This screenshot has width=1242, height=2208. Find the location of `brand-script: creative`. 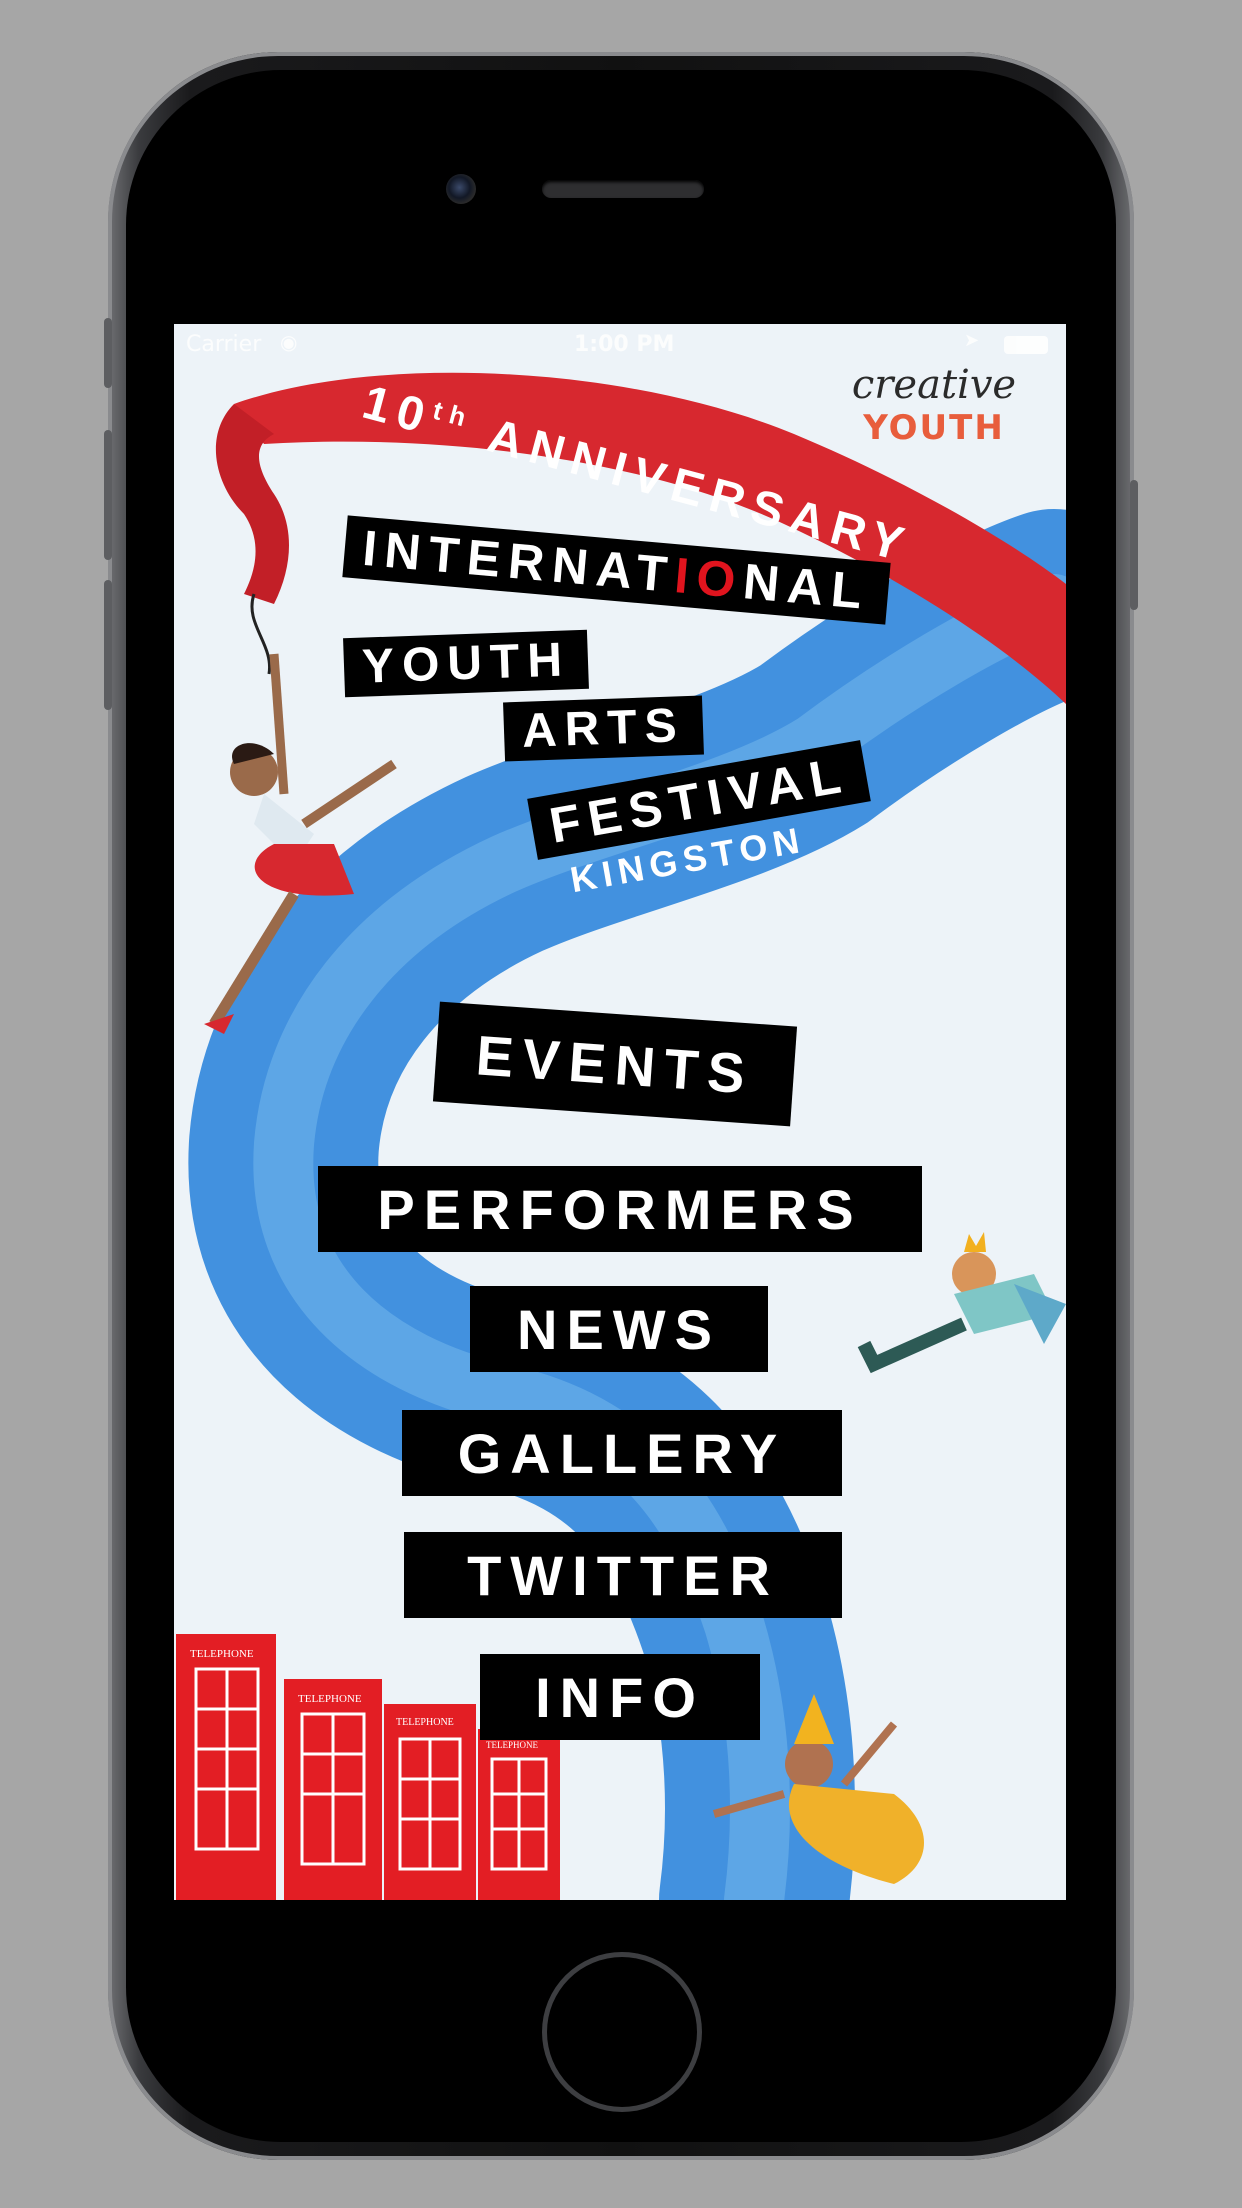

brand-script: creative is located at coordinates (934, 385).